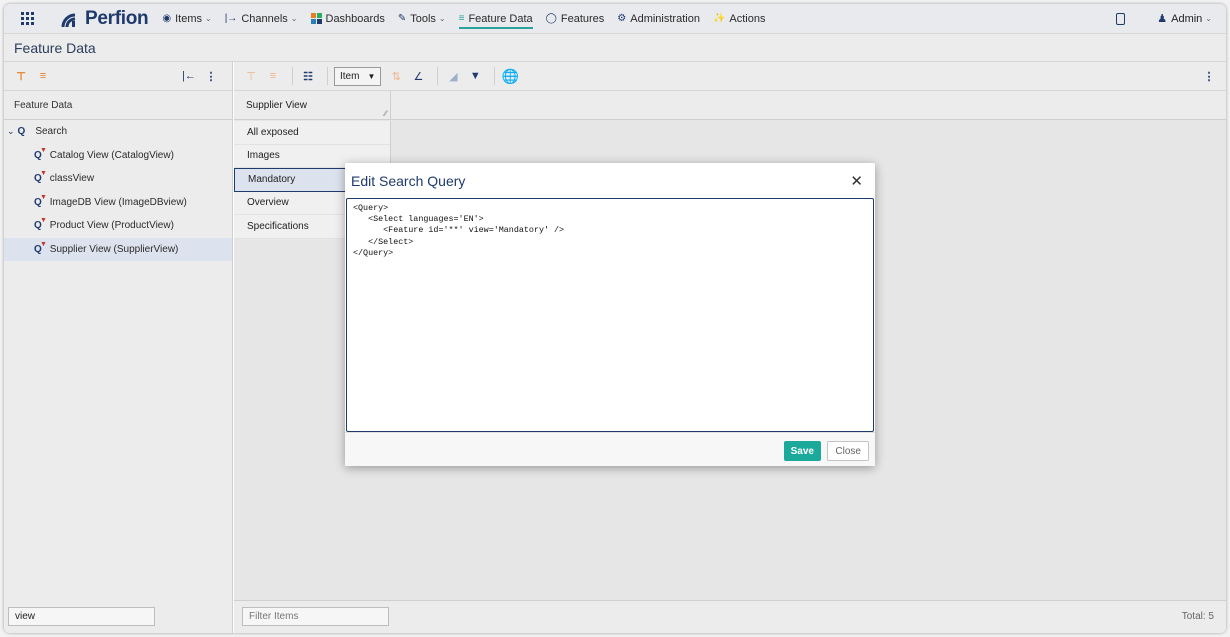 The width and height of the screenshot is (1230, 637). Describe the element at coordinates (28, 18) in the screenshot. I see `apps-grid-icon` at that location.